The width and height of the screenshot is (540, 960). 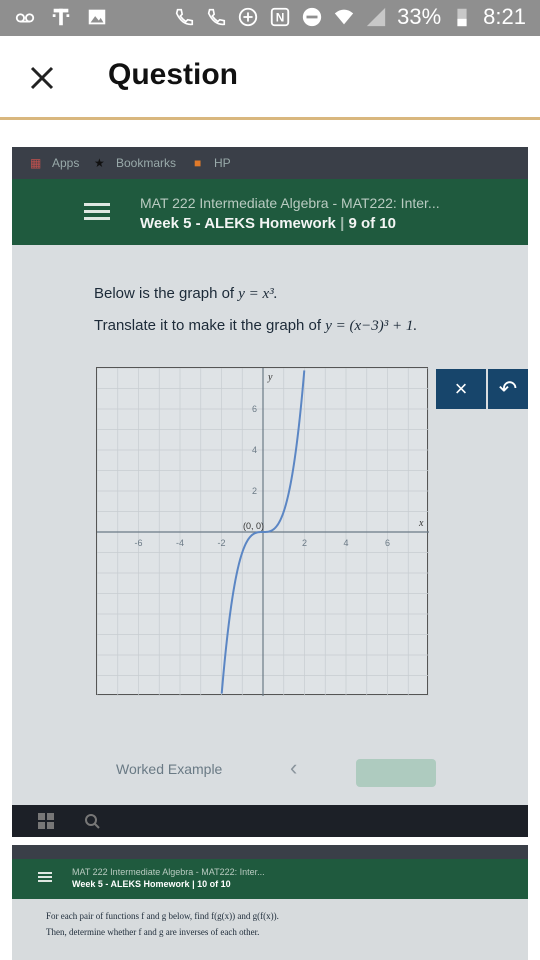 What do you see at coordinates (396, 773) in the screenshot?
I see `next-button` at bounding box center [396, 773].